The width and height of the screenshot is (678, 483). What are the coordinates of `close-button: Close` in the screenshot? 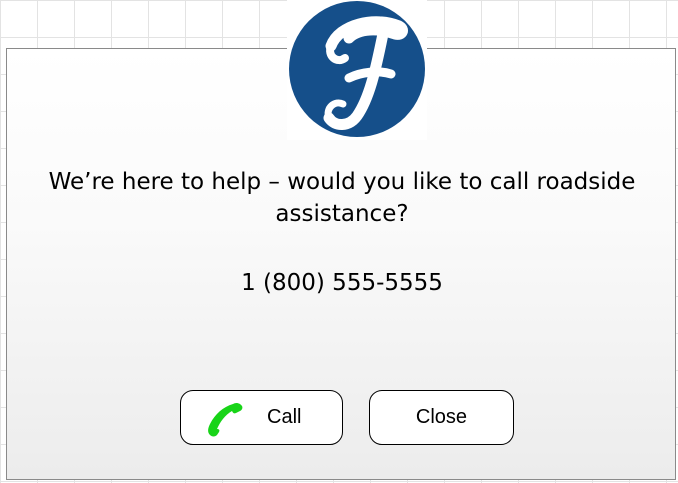 It's located at (441, 417).